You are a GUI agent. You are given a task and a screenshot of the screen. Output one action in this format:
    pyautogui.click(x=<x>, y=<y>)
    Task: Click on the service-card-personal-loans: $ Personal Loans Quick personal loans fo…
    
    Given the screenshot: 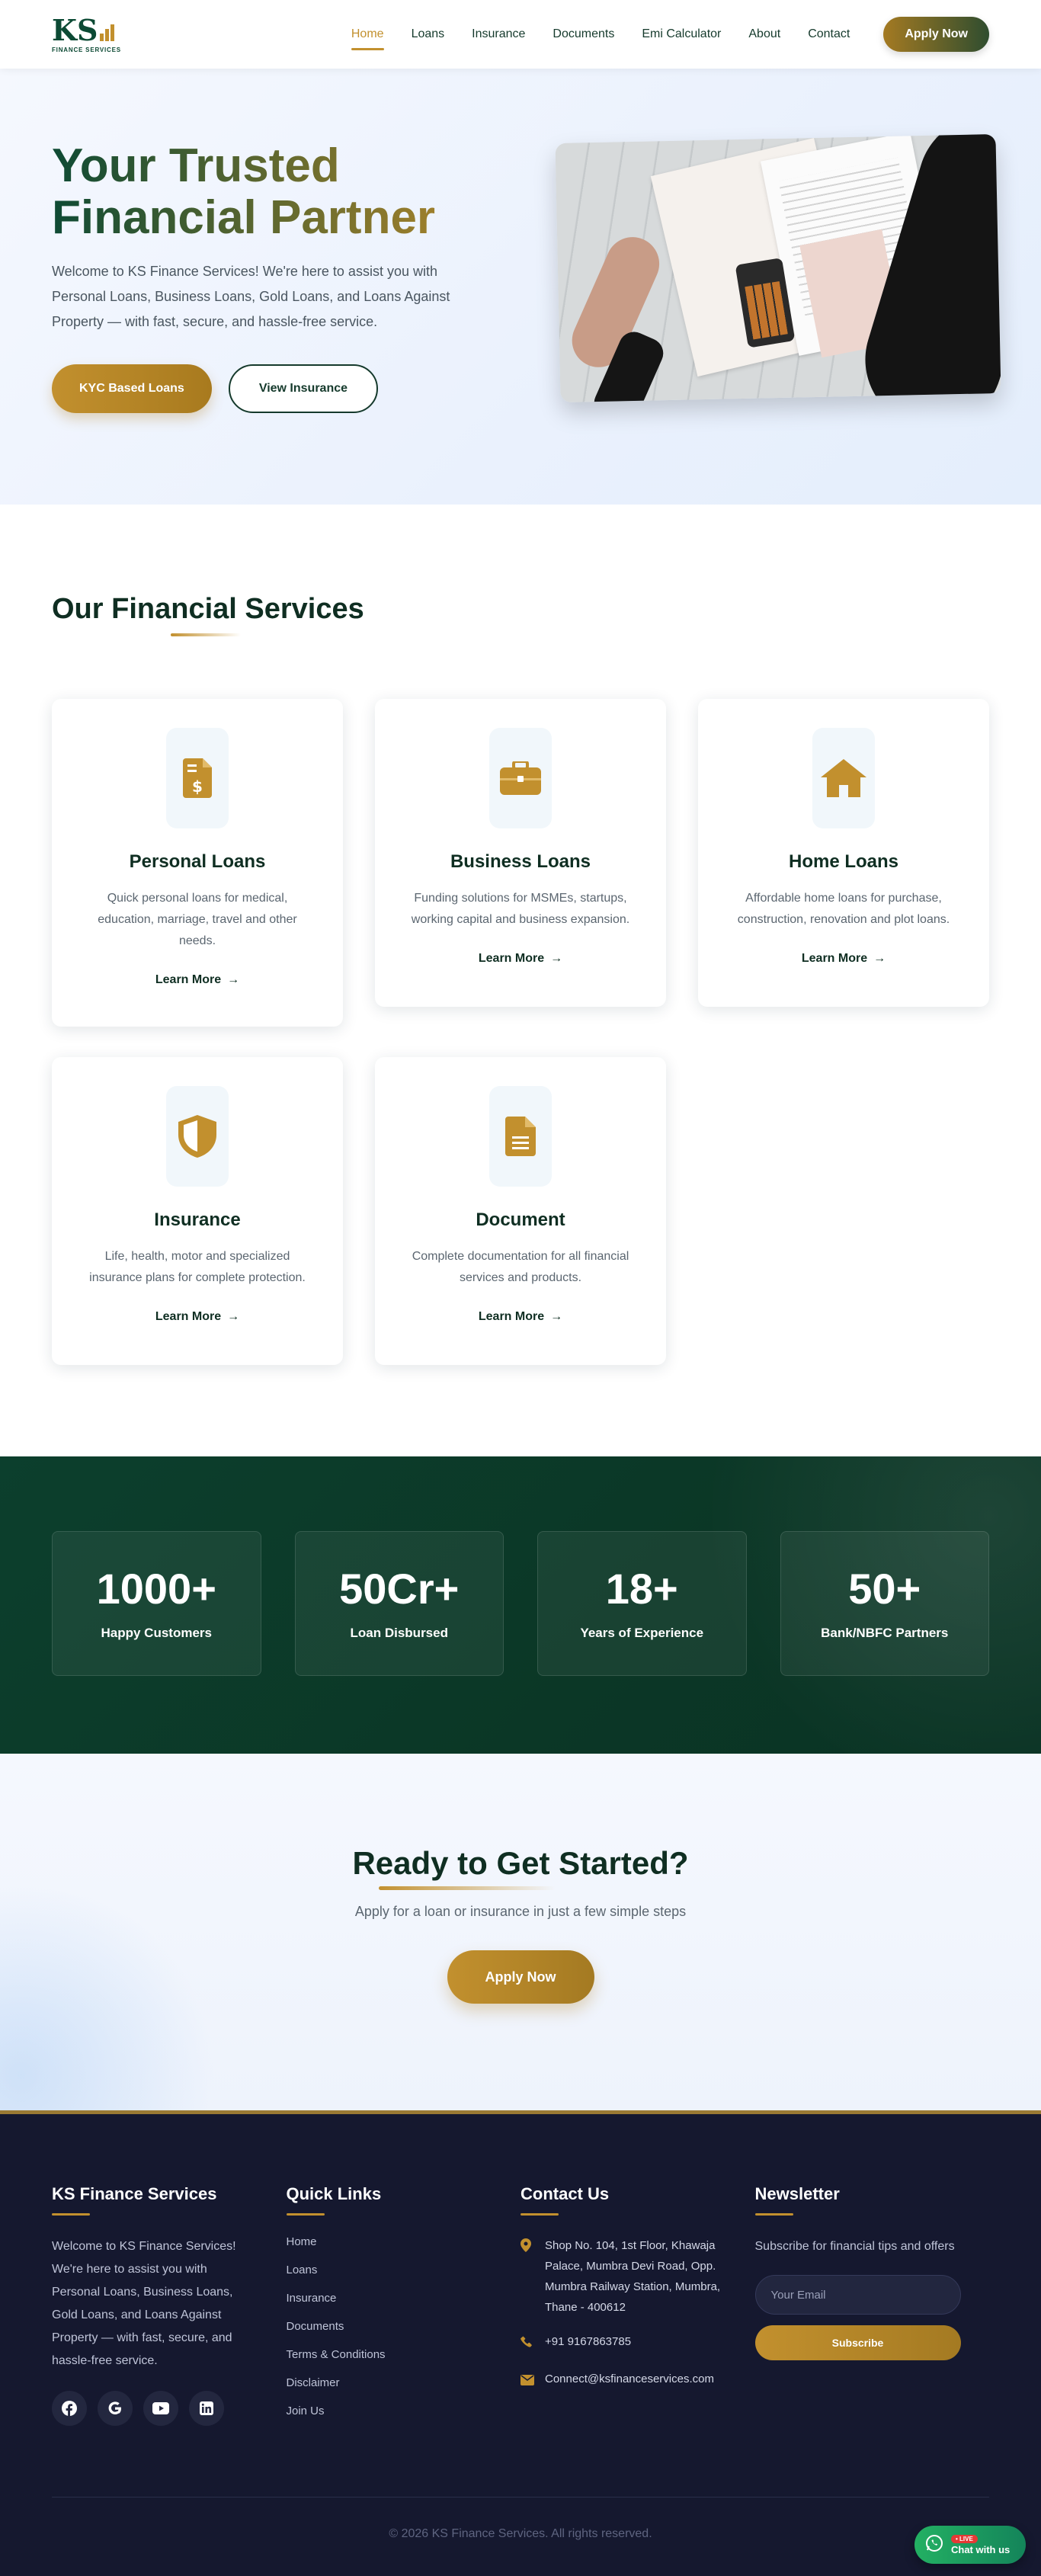 What is the action you would take?
    pyautogui.click(x=197, y=863)
    